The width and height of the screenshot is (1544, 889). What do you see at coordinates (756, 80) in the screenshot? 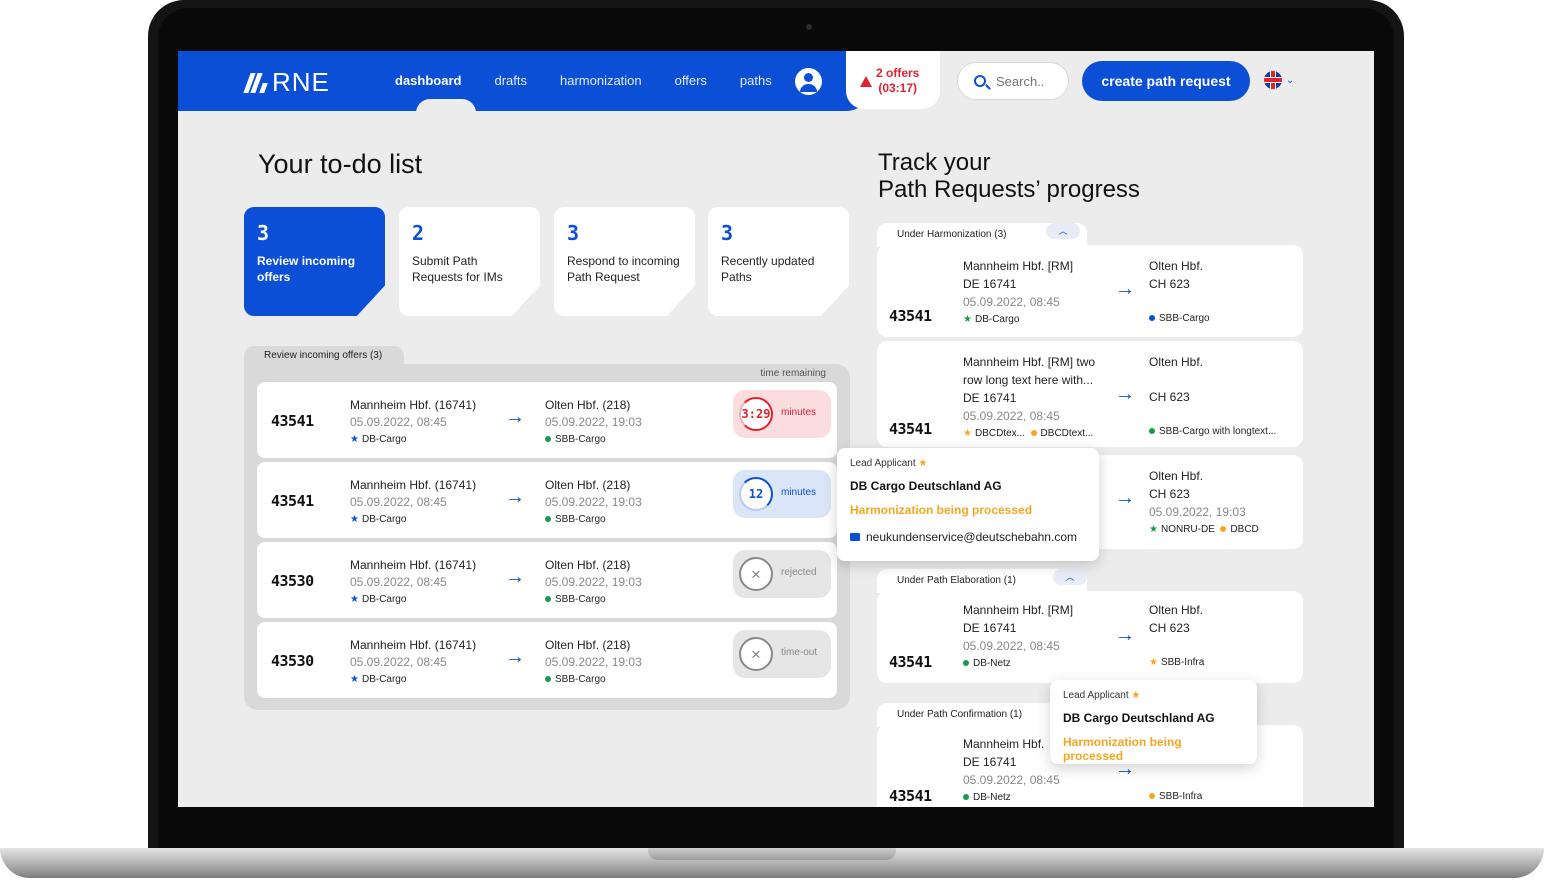
I see `nav-paths: paths` at bounding box center [756, 80].